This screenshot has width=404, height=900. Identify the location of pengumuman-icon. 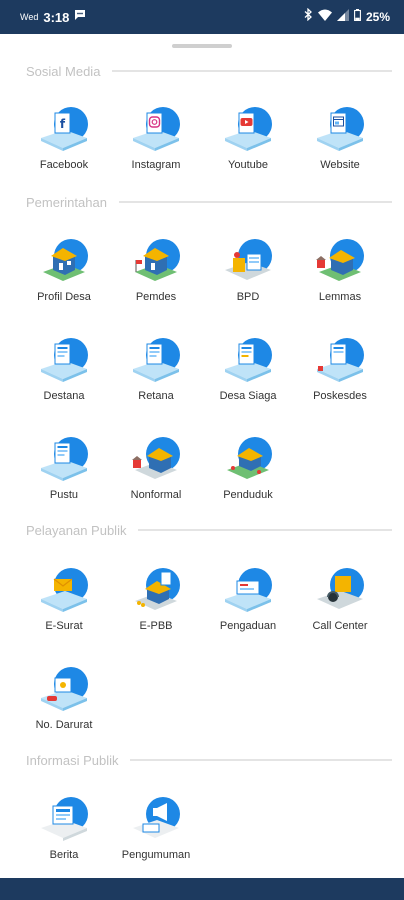
(156, 818).